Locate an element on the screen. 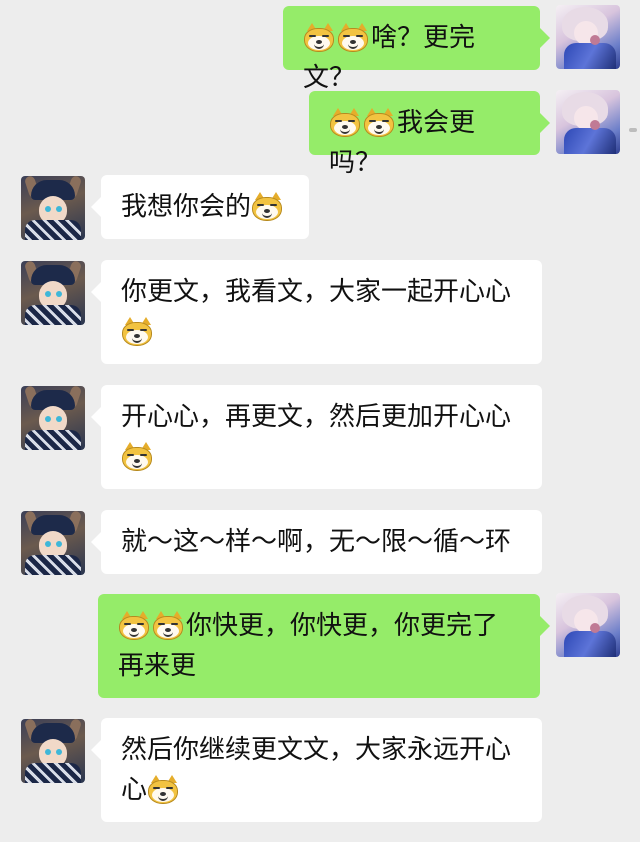 This screenshot has width=640, height=842. message-text: 就～这～样～啊，无～限～循～环 is located at coordinates (316, 542).